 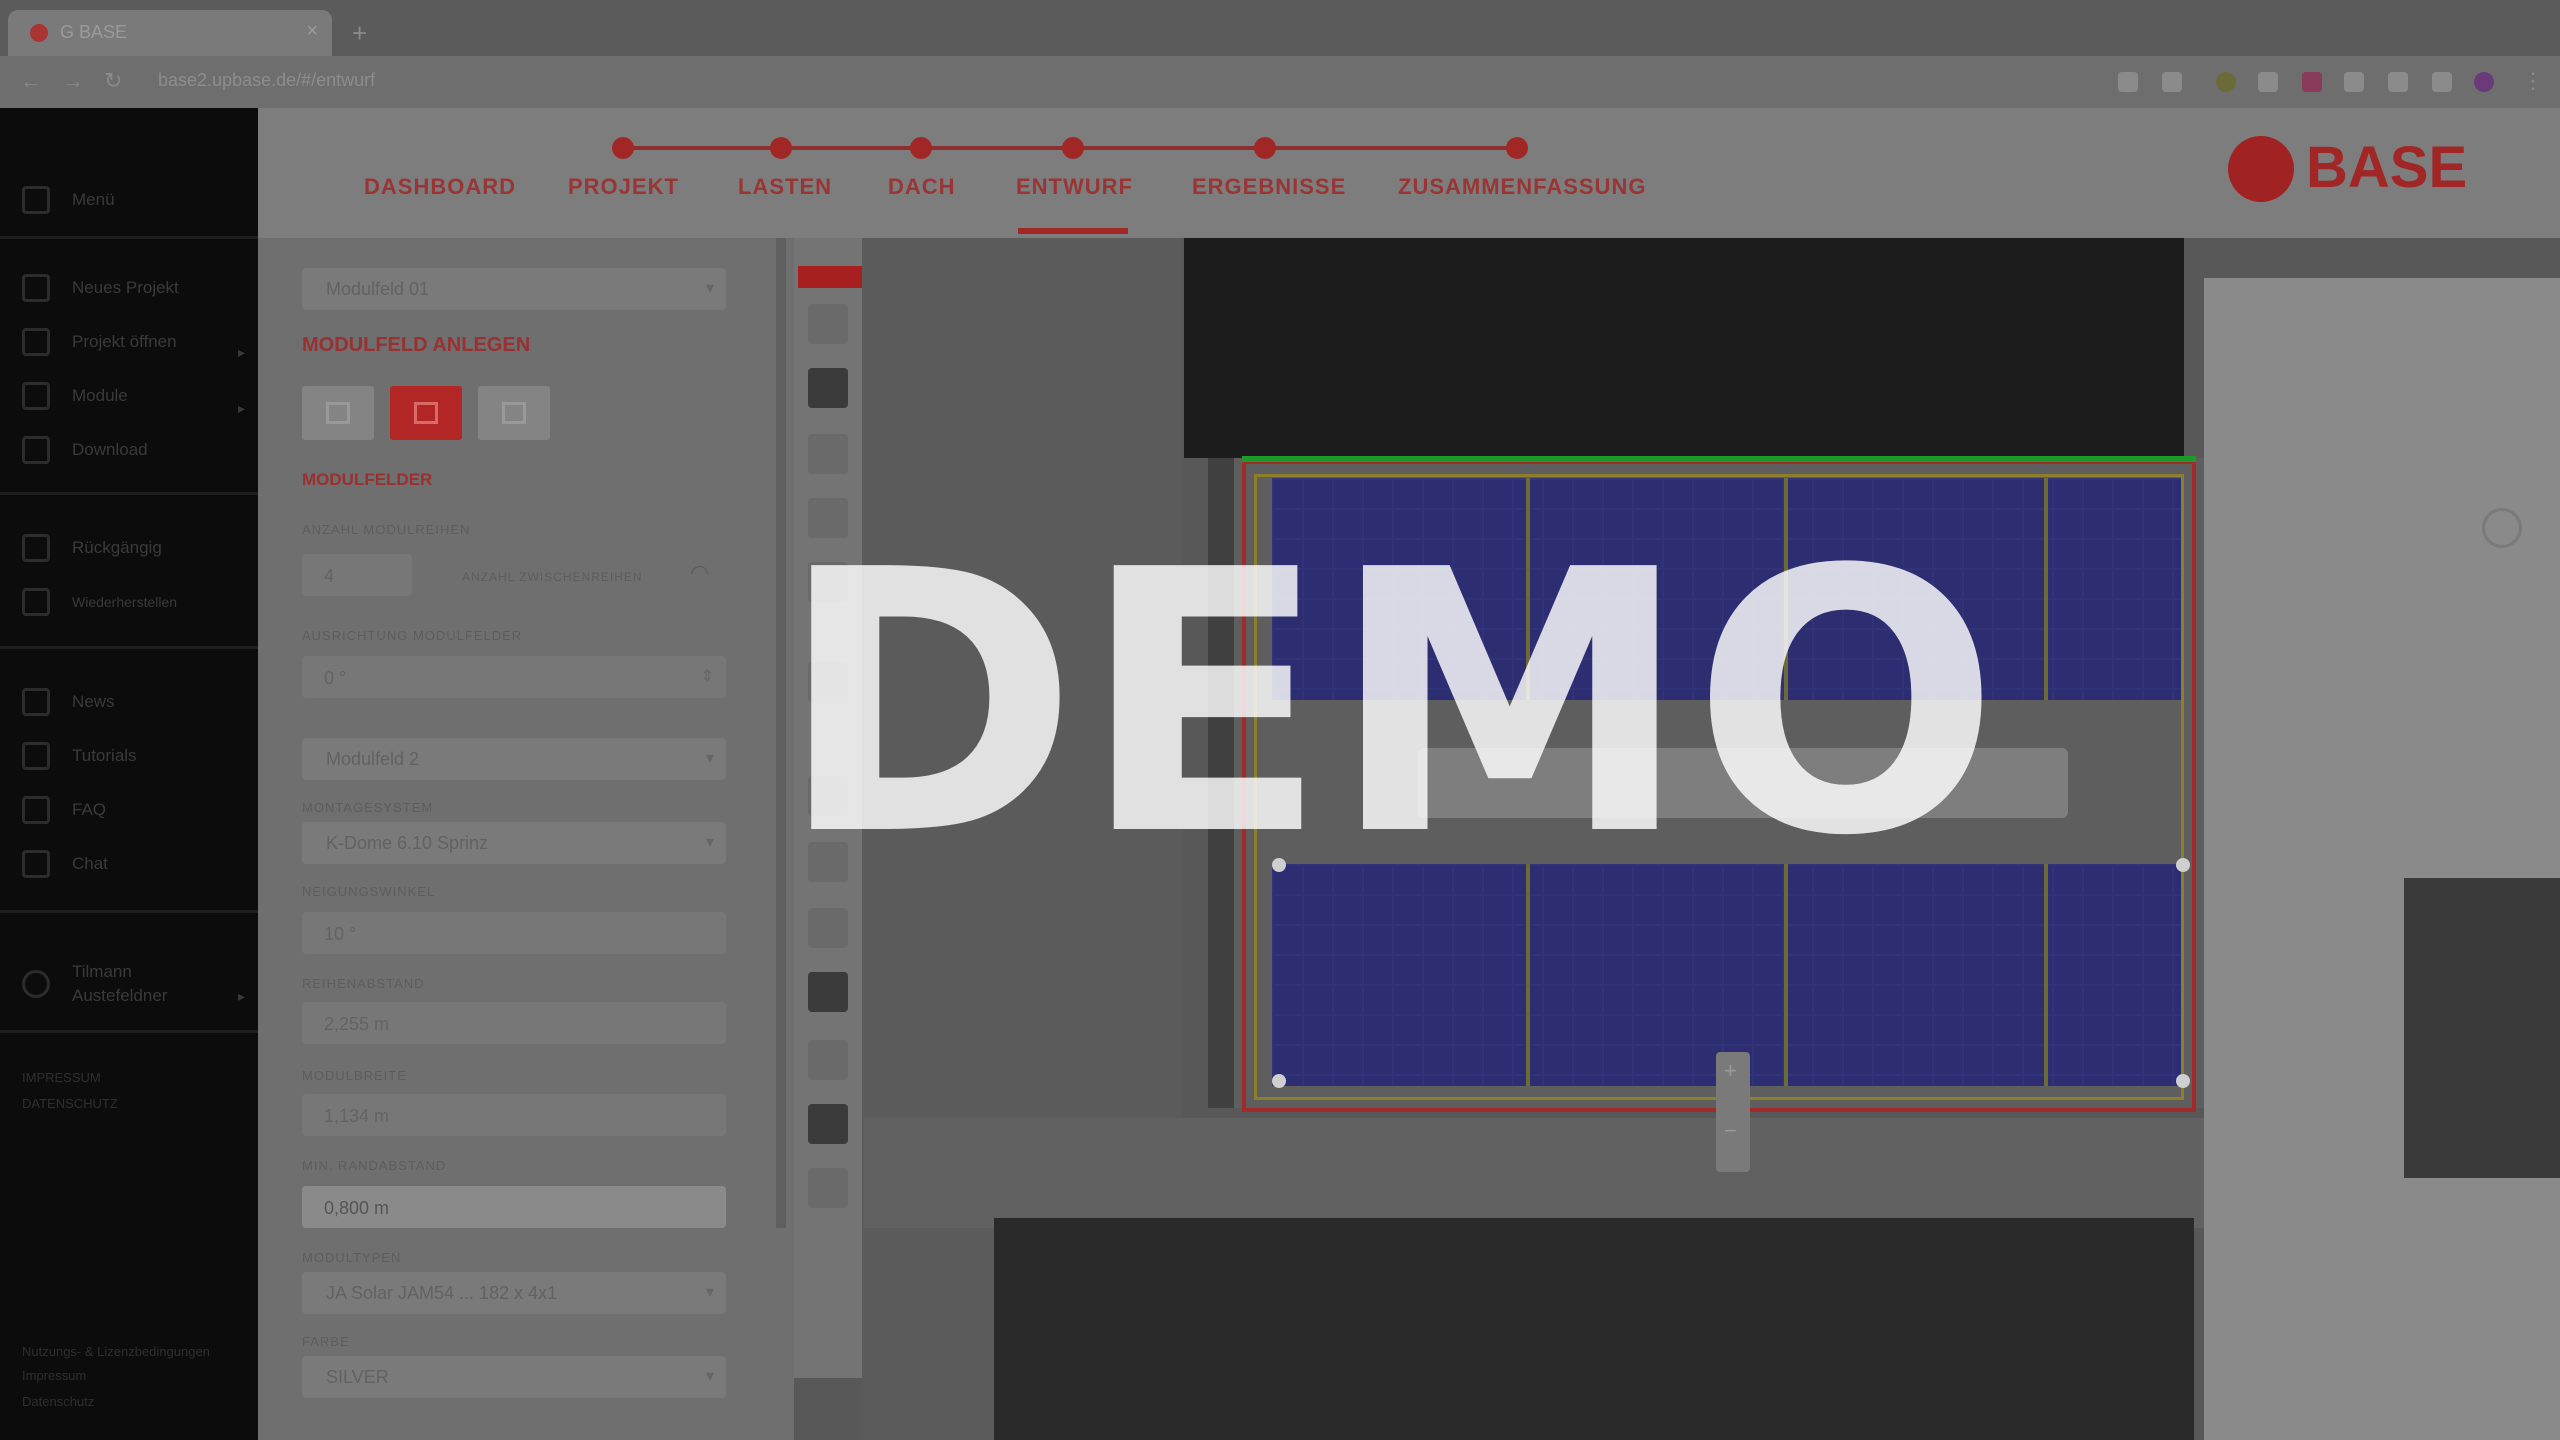 What do you see at coordinates (2172, 82) in the screenshot?
I see `star-icon` at bounding box center [2172, 82].